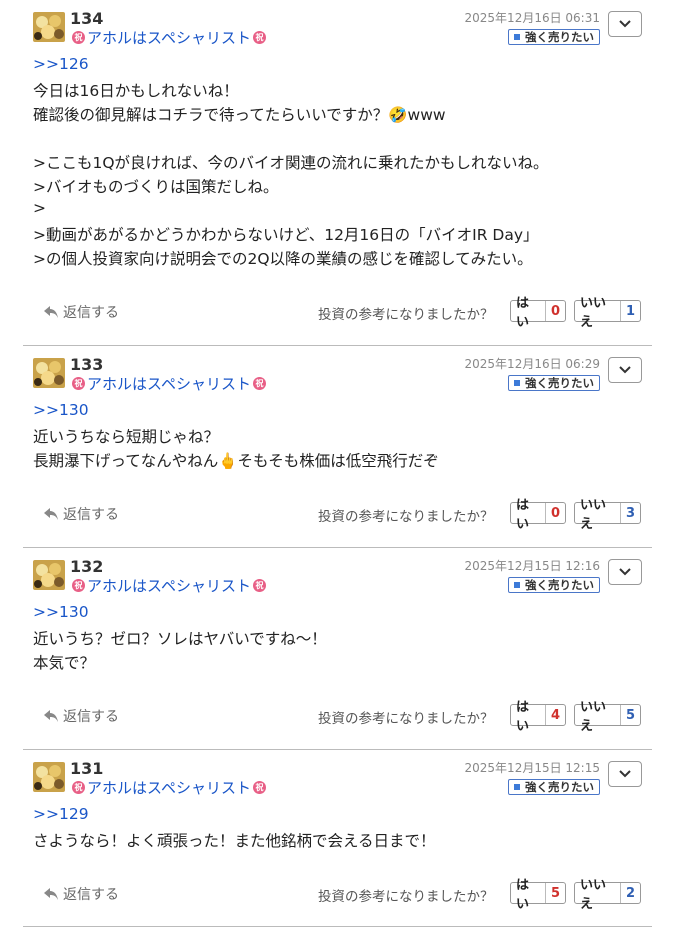 The image size is (692, 928). What do you see at coordinates (286, 235) in the screenshot?
I see `body-line: >動画があがるかどうかわからないけど、12月16日の「バイオIR Day」` at bounding box center [286, 235].